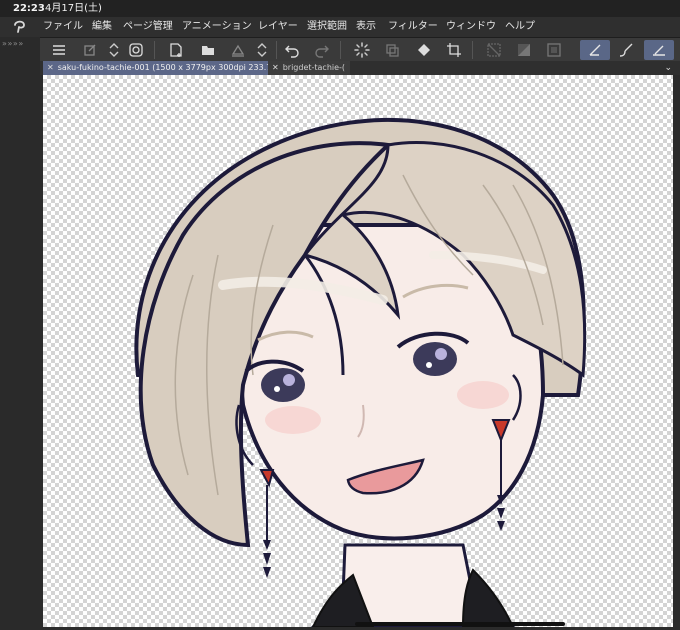 This screenshot has width=680, height=630. Describe the element at coordinates (595, 50) in the screenshot. I see `pen-tool-icon` at that location.